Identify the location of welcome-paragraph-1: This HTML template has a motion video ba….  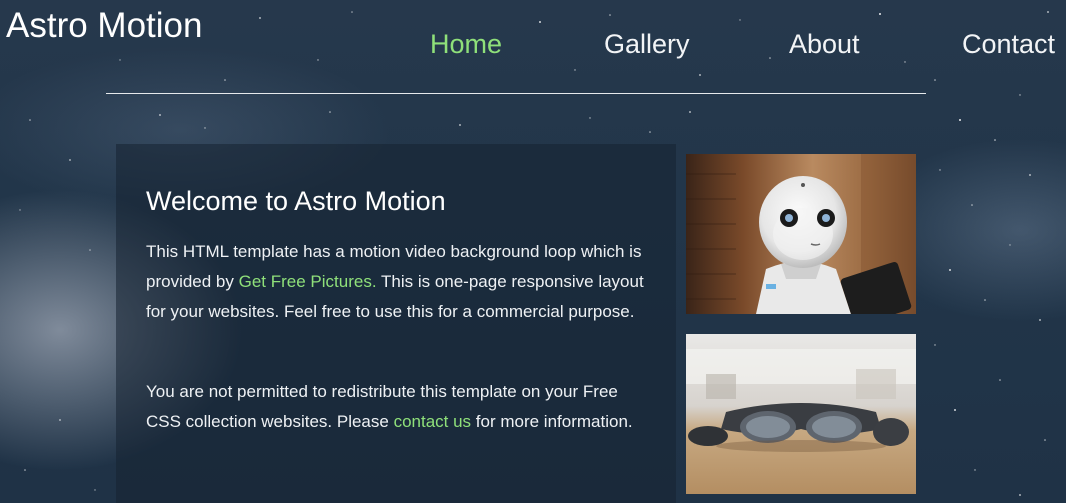
(396, 282).